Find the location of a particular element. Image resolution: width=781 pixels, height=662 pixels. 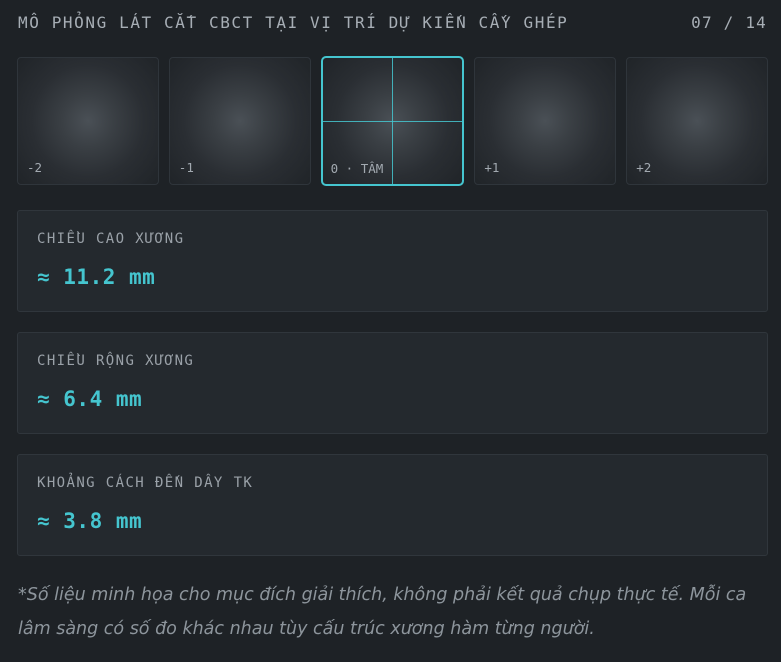

crosshair-horizontal is located at coordinates (392, 121).